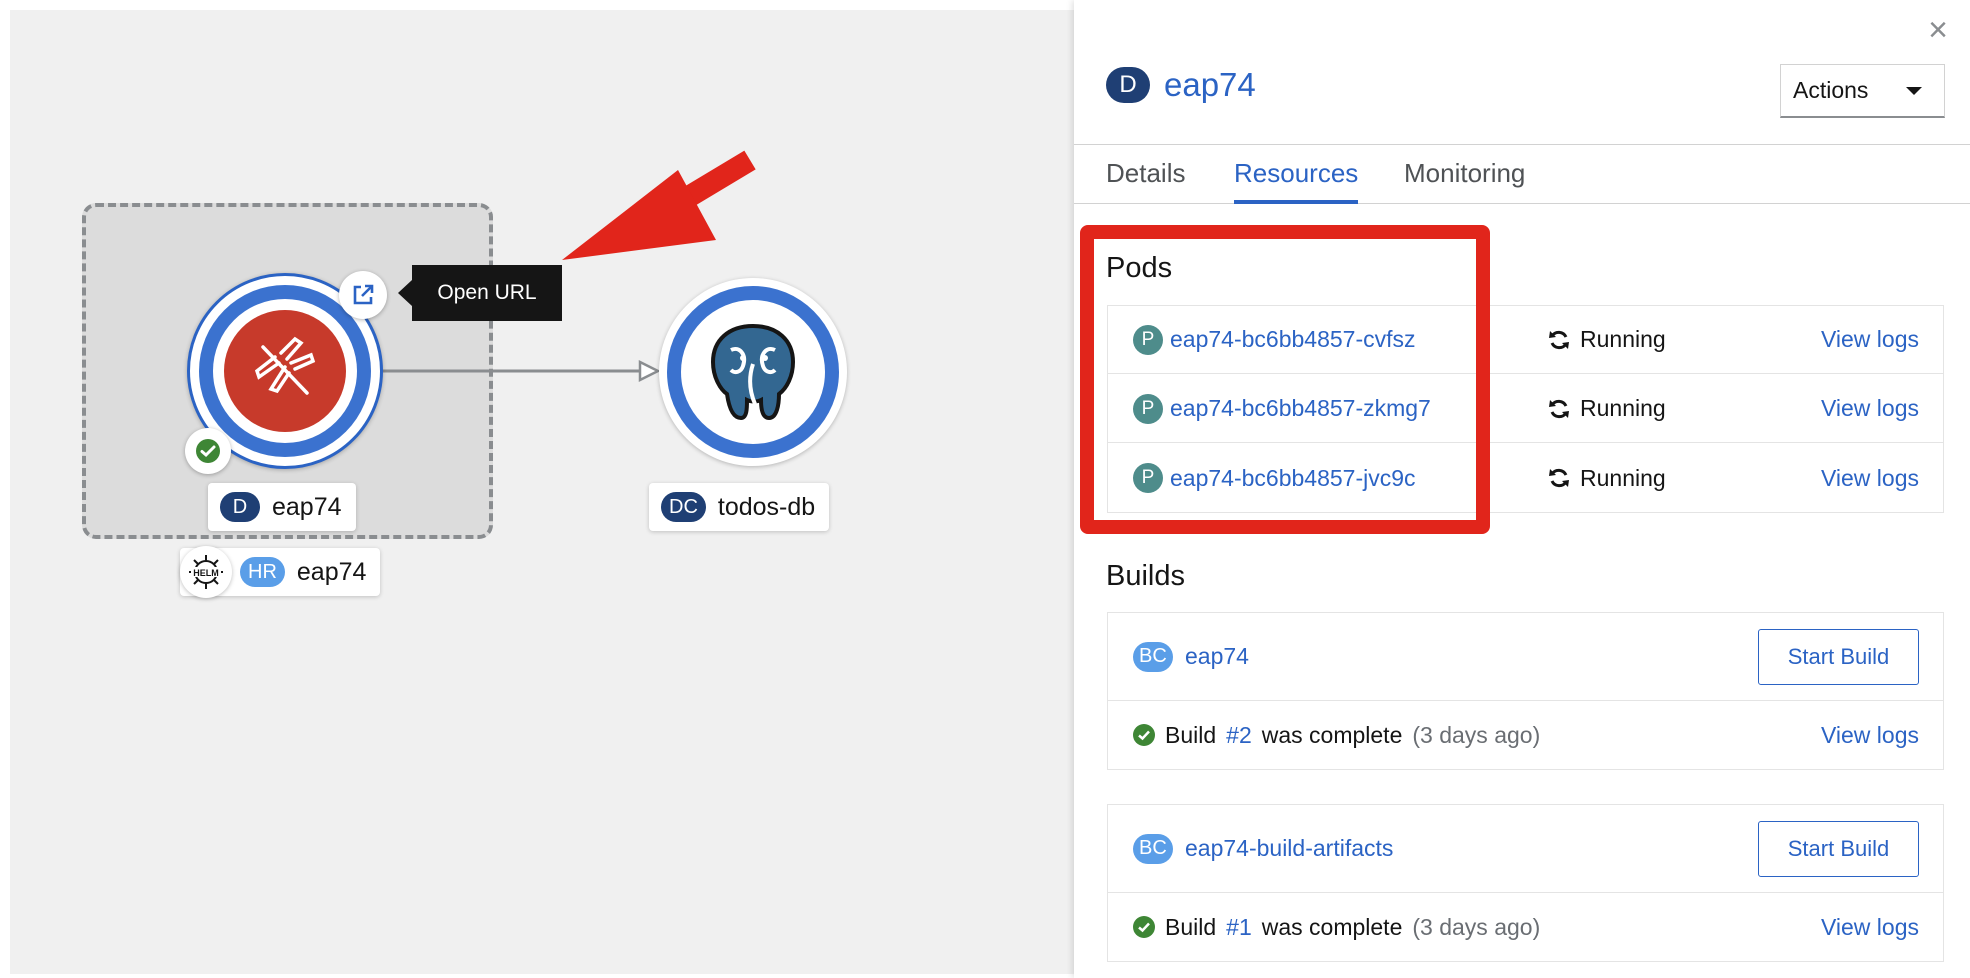  Describe the element at coordinates (1464, 179) in the screenshot. I see `tab-monitoring: Monitoring` at that location.